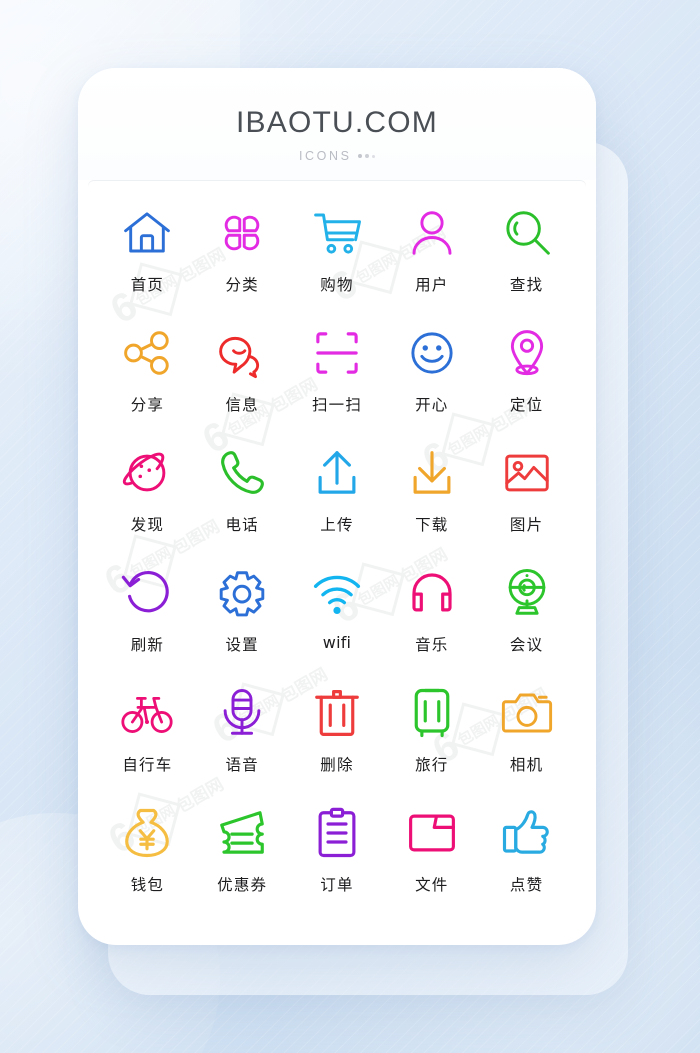 This screenshot has height=1053, width=700. I want to click on category-icon, so click(242, 233).